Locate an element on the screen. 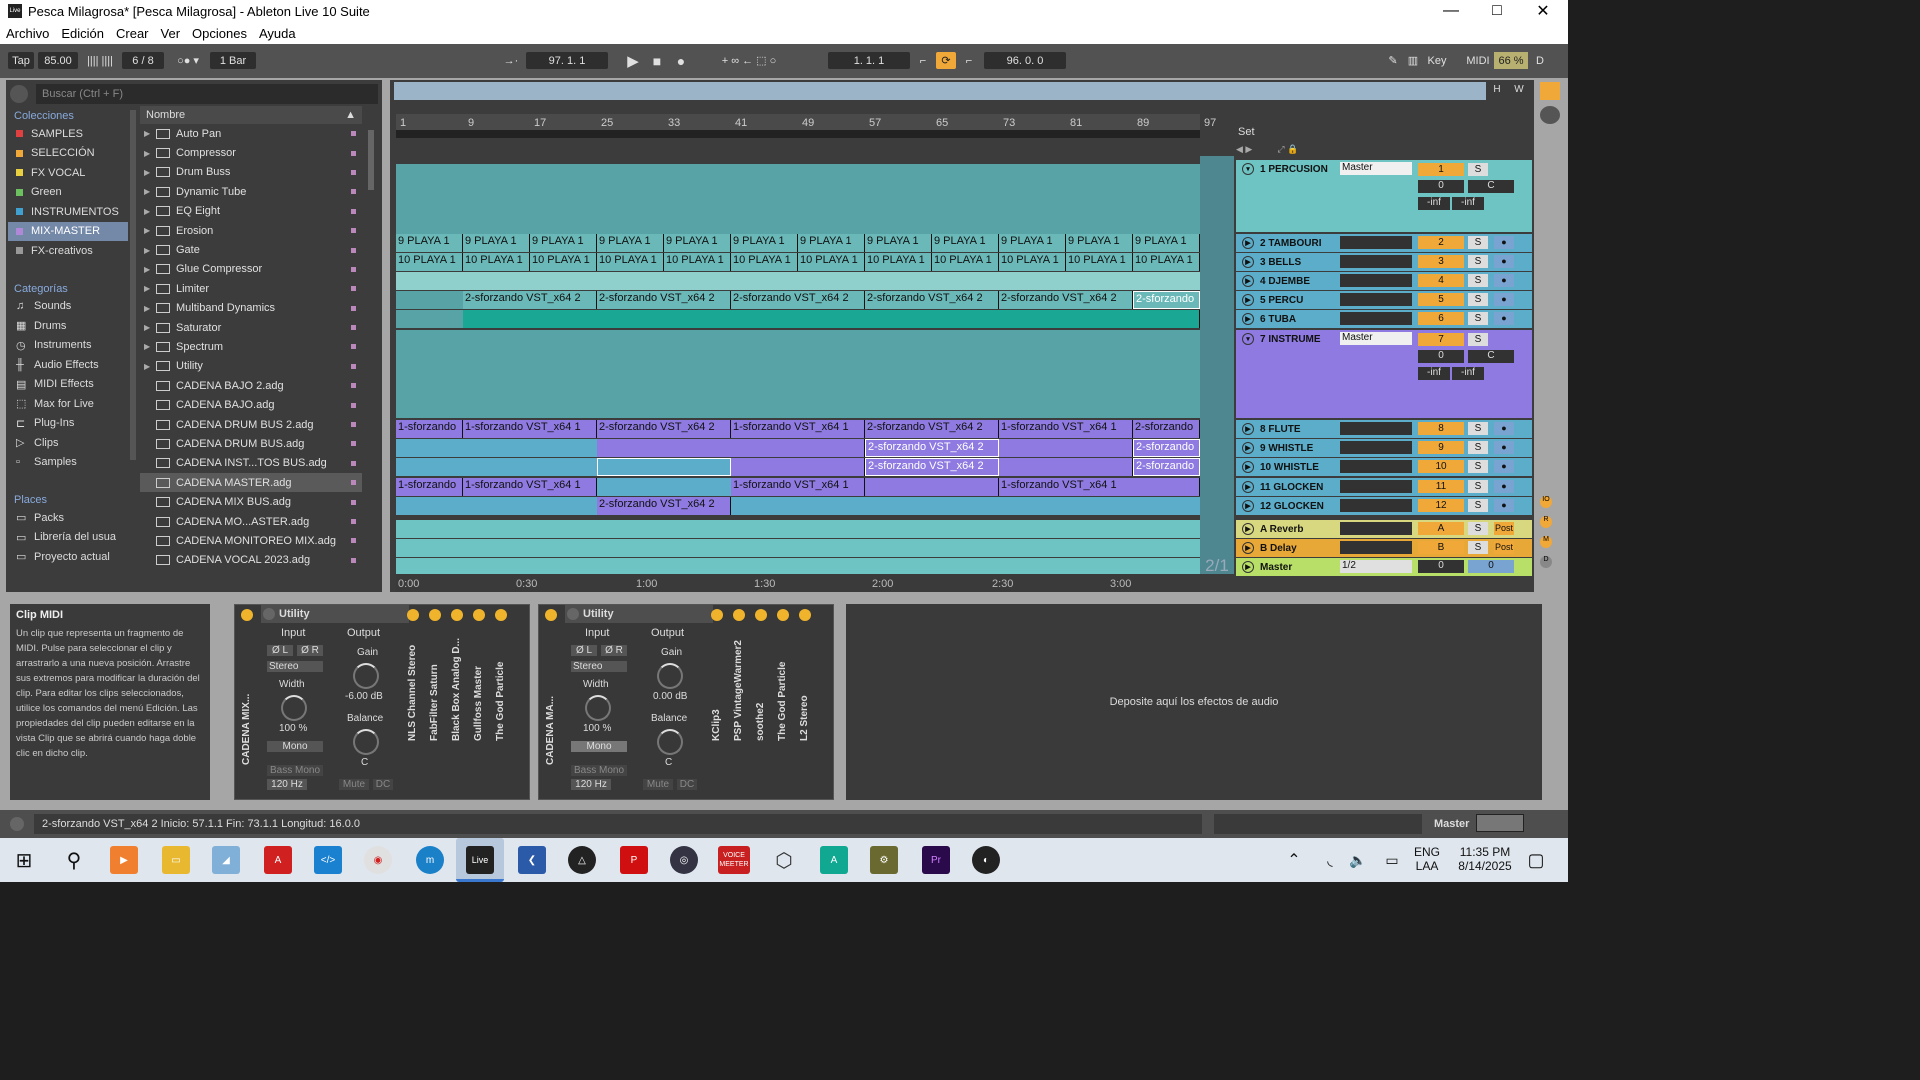 The image size is (1920, 1080). clock: 11:35 PM 8/14/2025 is located at coordinates (1485, 859).